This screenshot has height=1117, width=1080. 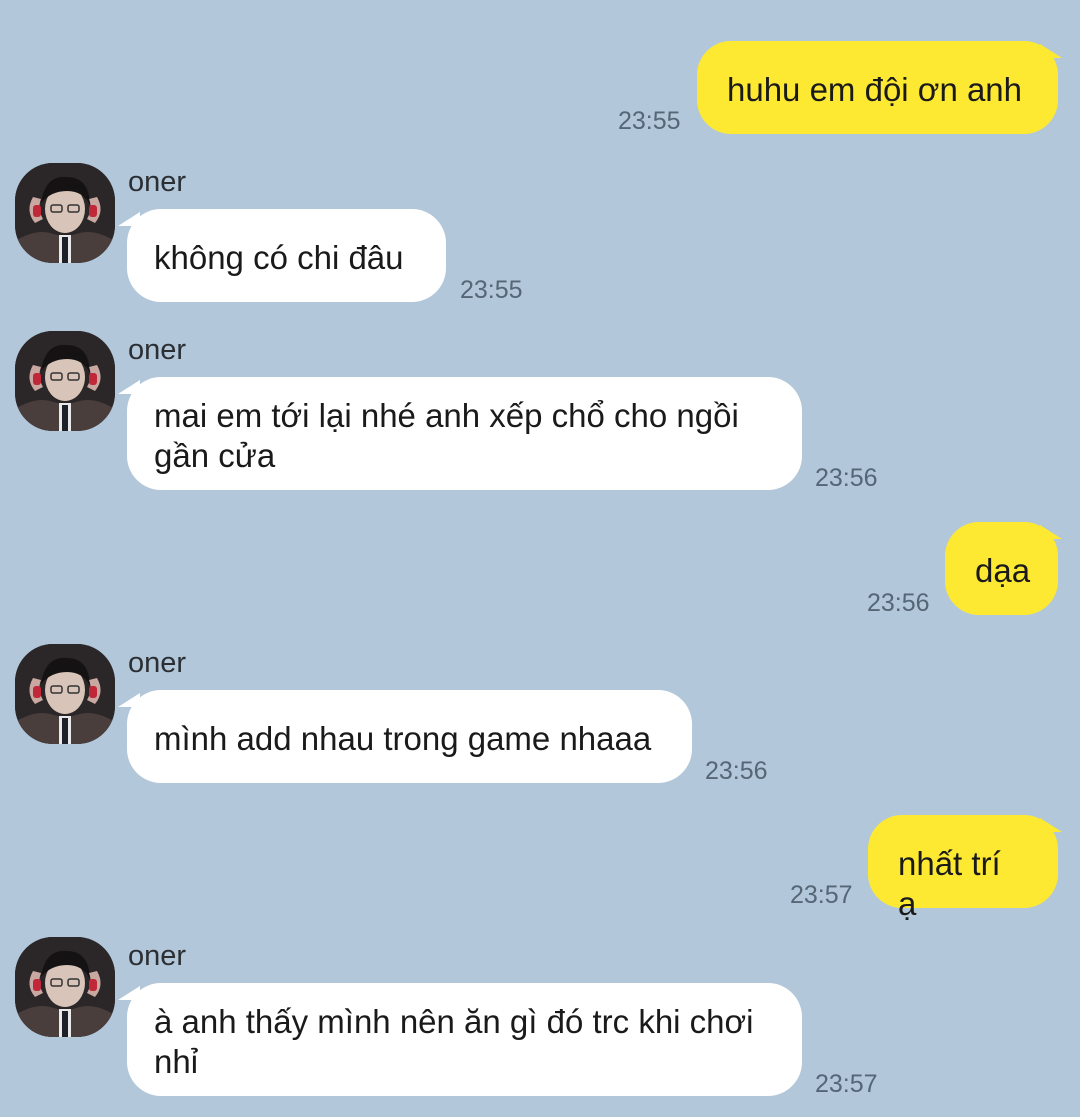 I want to click on incoming-message-bubble: mình add nhau trong game nhaaa, so click(x=409, y=736).